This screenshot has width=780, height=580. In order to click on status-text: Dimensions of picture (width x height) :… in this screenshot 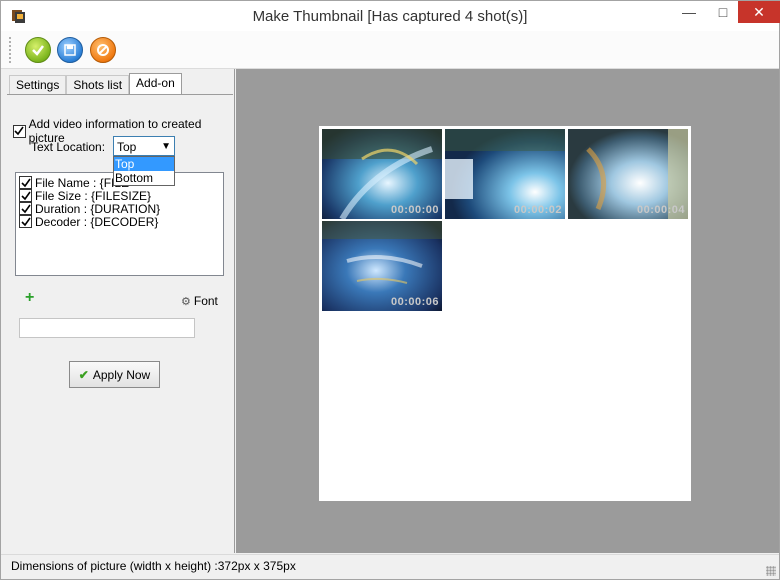, I will do `click(153, 566)`.